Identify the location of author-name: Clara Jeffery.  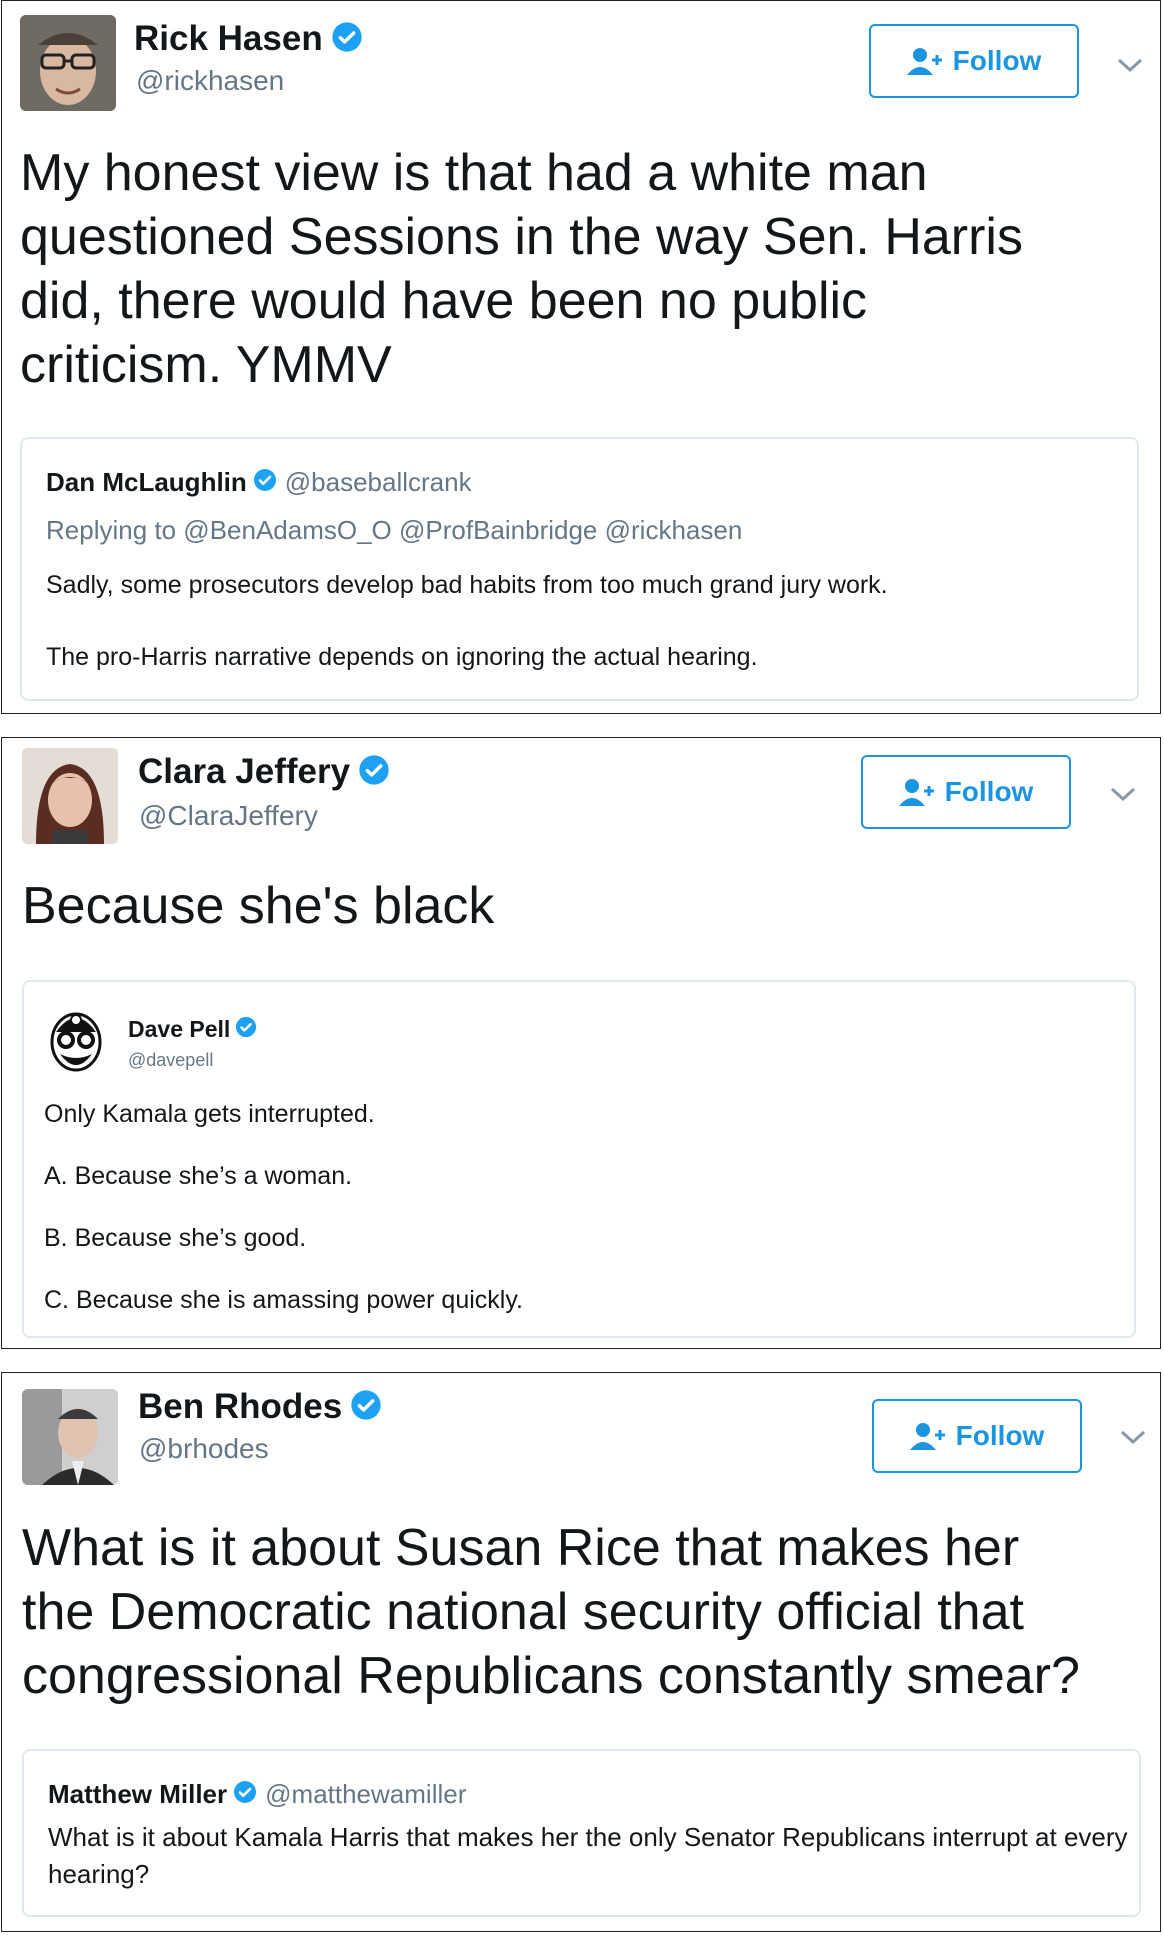
(244, 772).